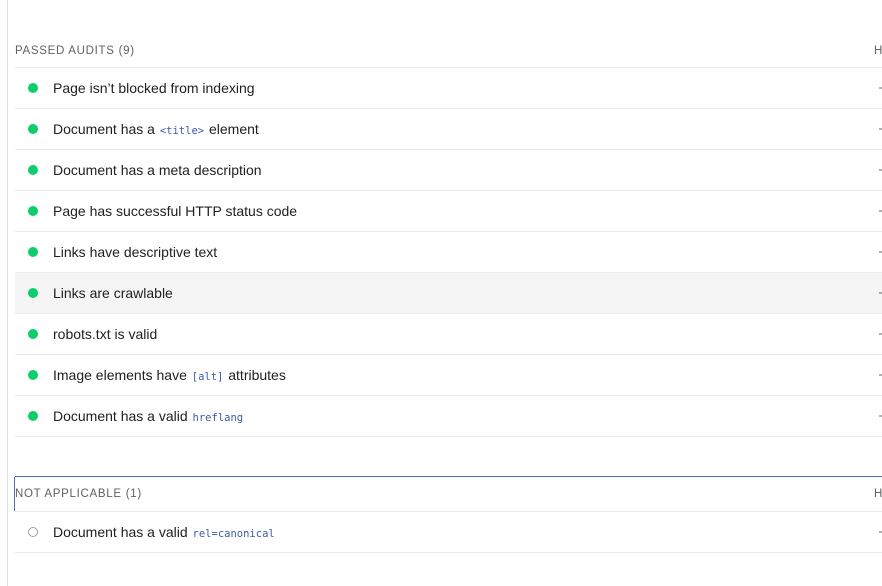 The height and width of the screenshot is (586, 882). I want to click on audit-title-text: Document has a meta description, so click(157, 170).